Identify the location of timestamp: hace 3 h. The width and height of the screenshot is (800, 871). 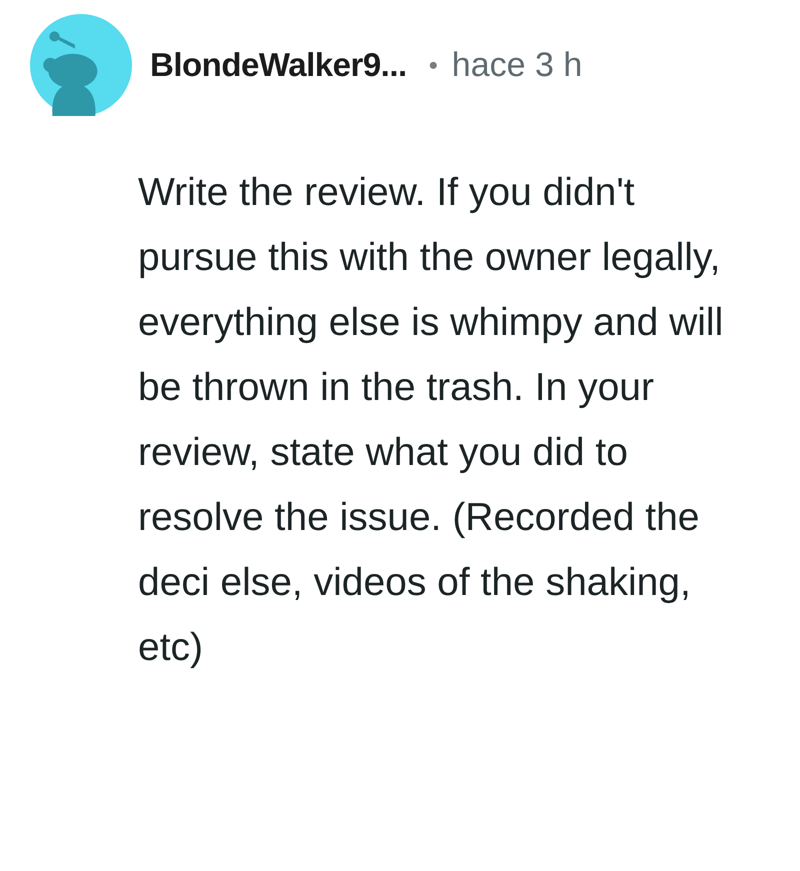
(517, 65).